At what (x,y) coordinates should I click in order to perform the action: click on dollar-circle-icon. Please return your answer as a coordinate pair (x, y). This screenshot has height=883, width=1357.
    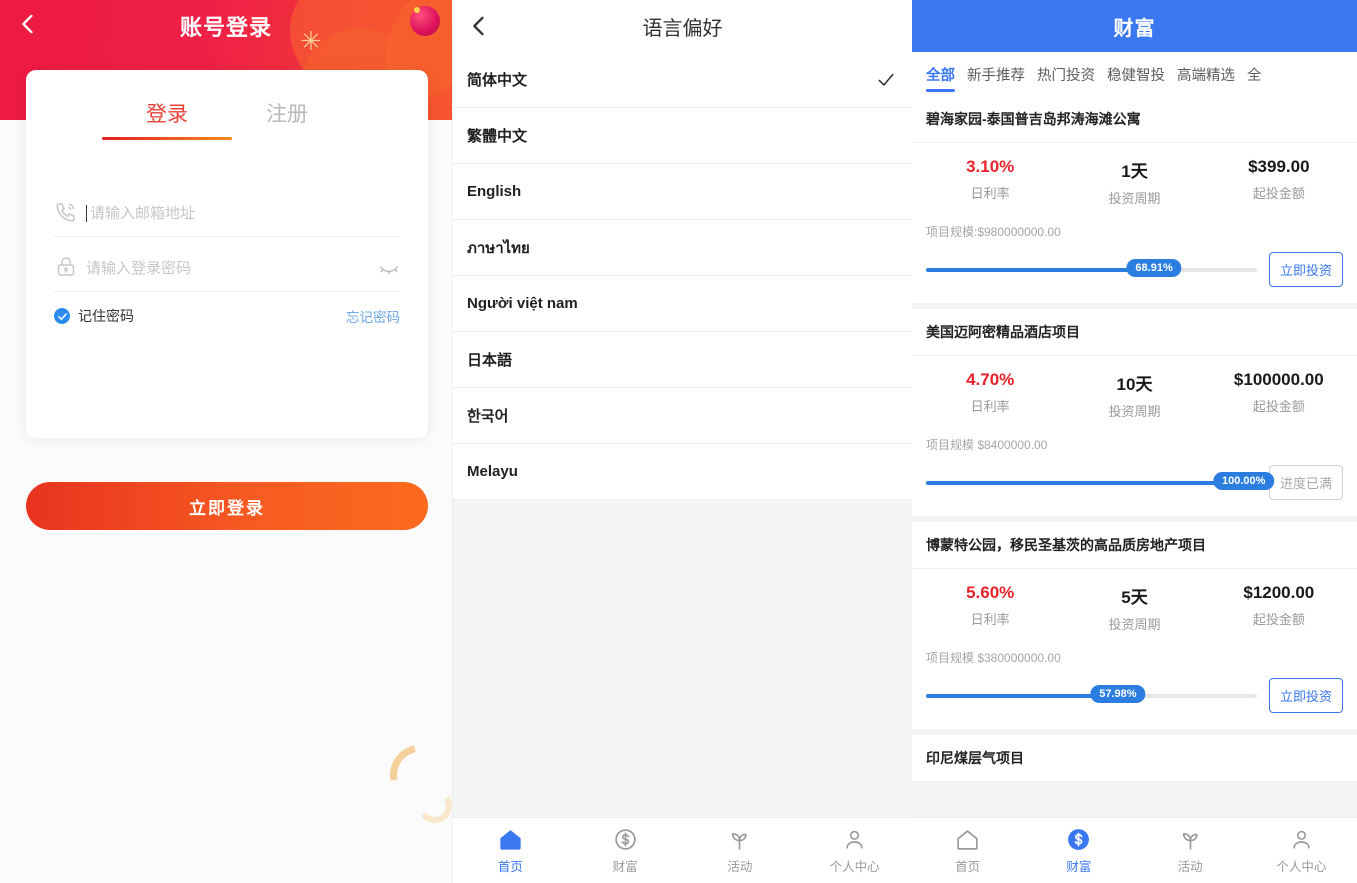
    Looking at the image, I should click on (625, 839).